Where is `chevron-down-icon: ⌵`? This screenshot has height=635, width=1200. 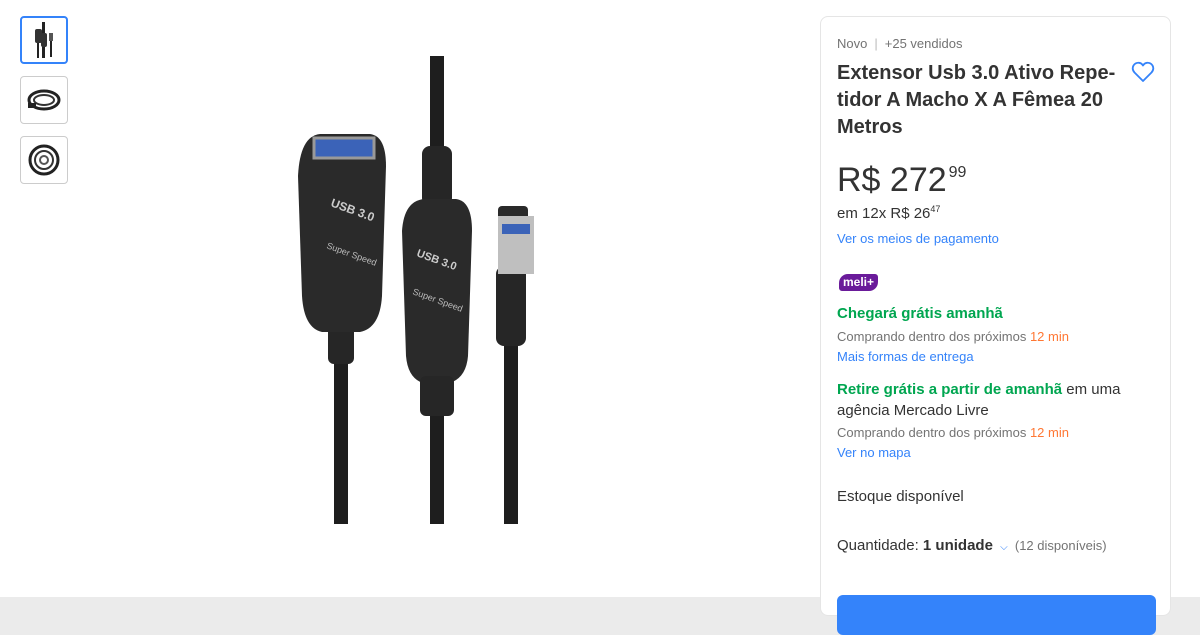
chevron-down-icon: ⌵ is located at coordinates (1004, 547).